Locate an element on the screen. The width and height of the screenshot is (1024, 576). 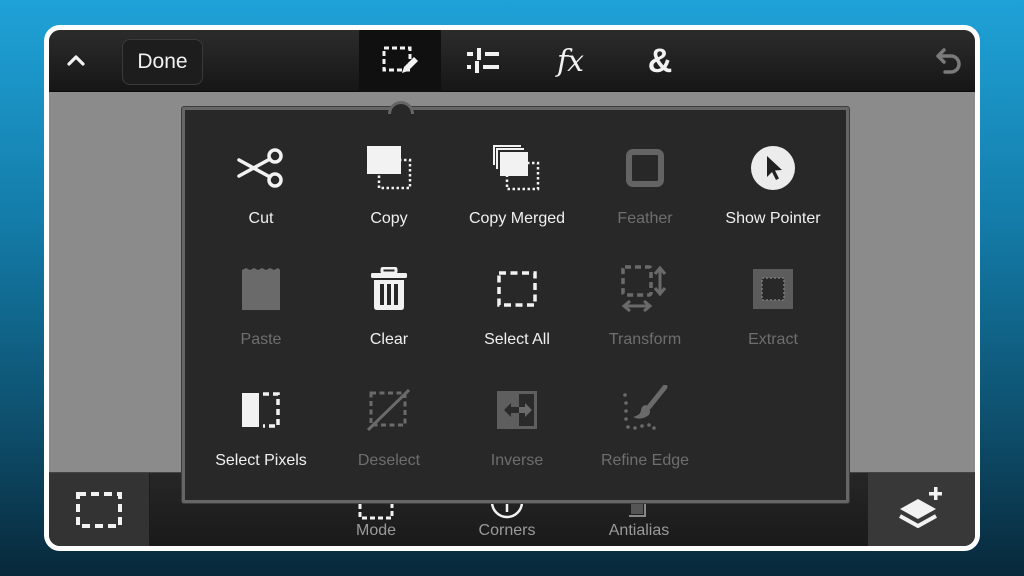
menu-item-feather: Feather is located at coordinates (645, 188).